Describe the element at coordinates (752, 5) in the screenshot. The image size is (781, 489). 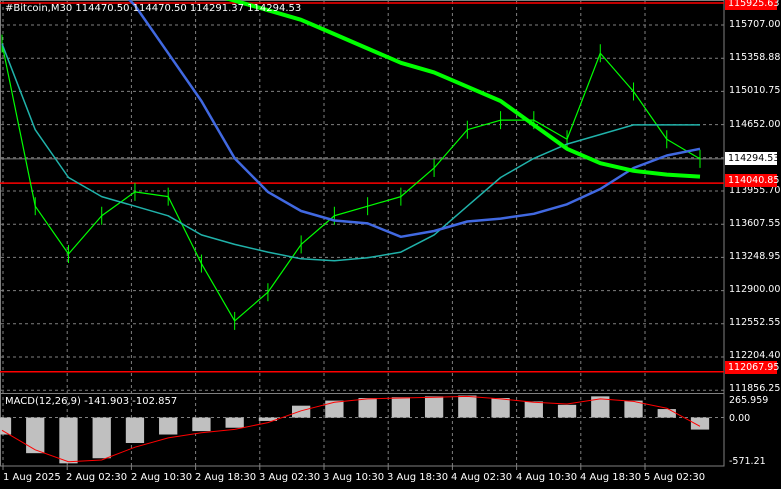
I see `upper-level-badge: 115925.63` at that location.